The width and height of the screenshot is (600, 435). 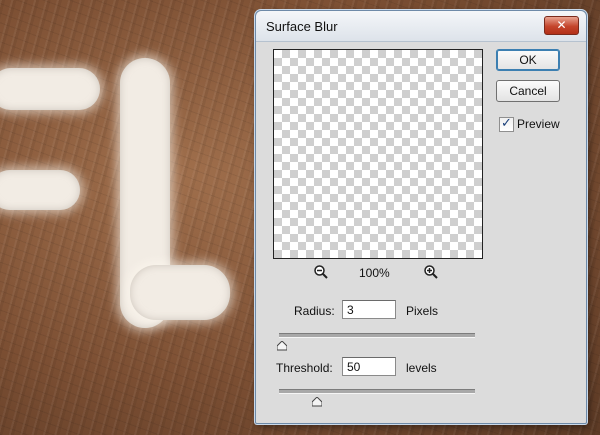 I want to click on close-button: ✕, so click(x=561, y=25).